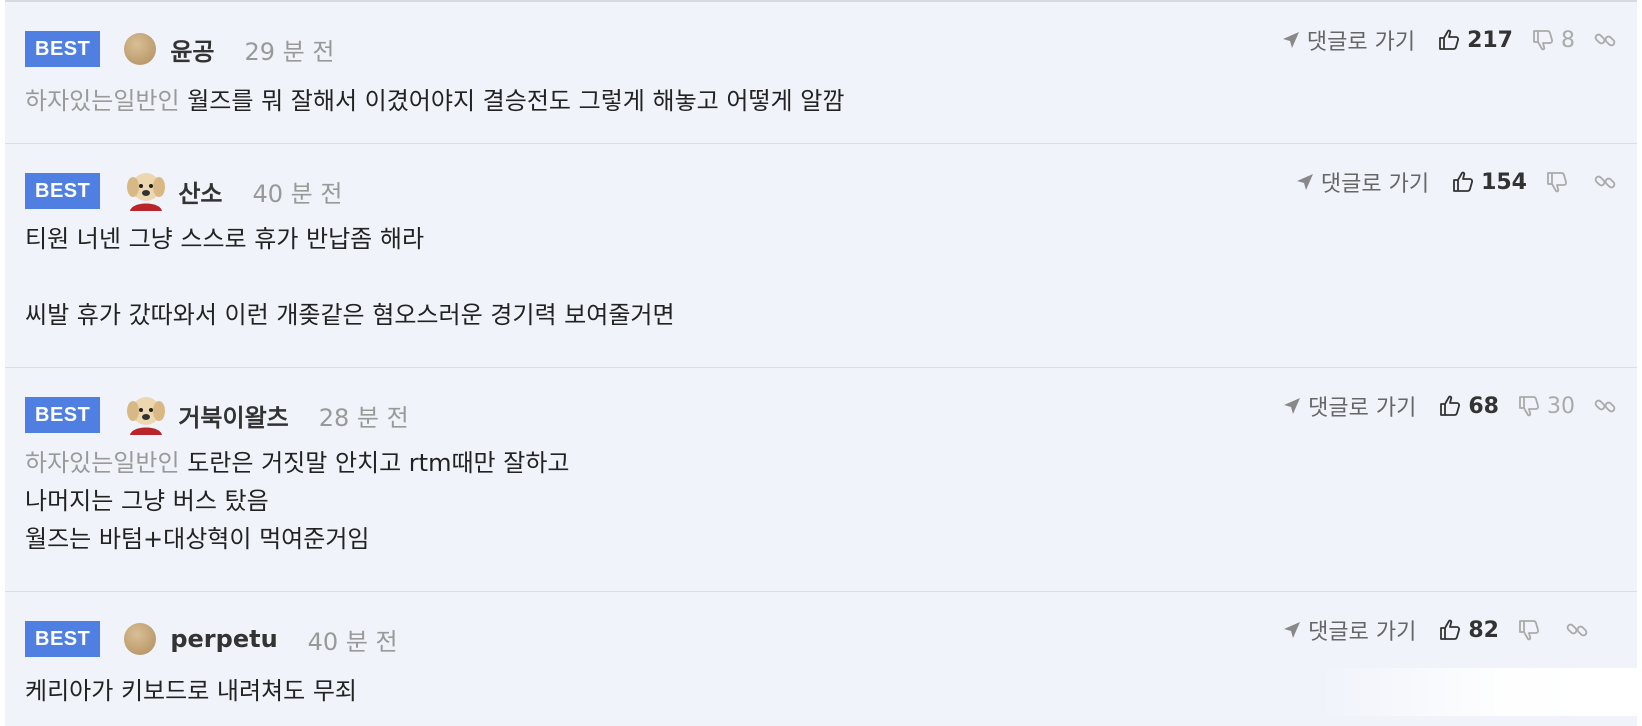 Image resolution: width=1642 pixels, height=726 pixels. Describe the element at coordinates (233, 415) in the screenshot. I see `comment-author: 거북이왈츠` at that location.